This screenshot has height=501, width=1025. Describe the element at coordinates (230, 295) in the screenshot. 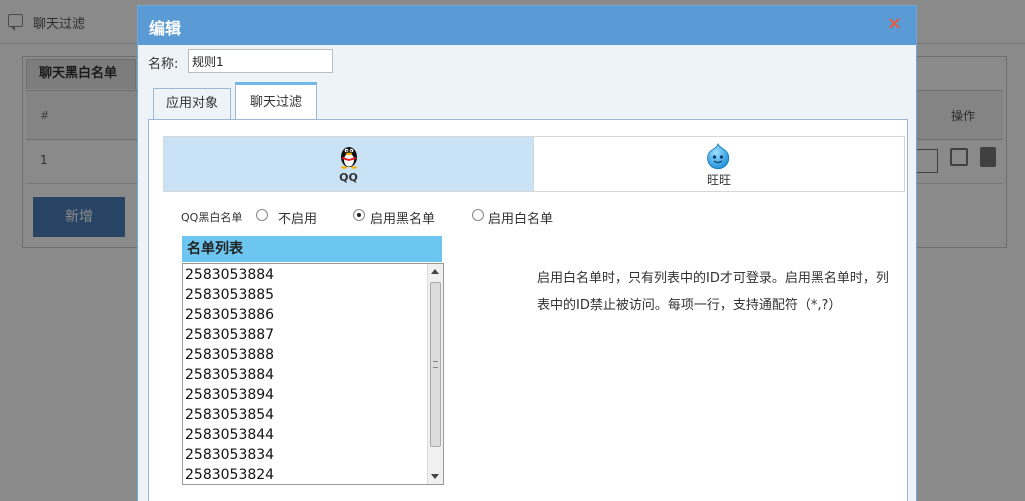

I see `list-item: 2583053885` at that location.